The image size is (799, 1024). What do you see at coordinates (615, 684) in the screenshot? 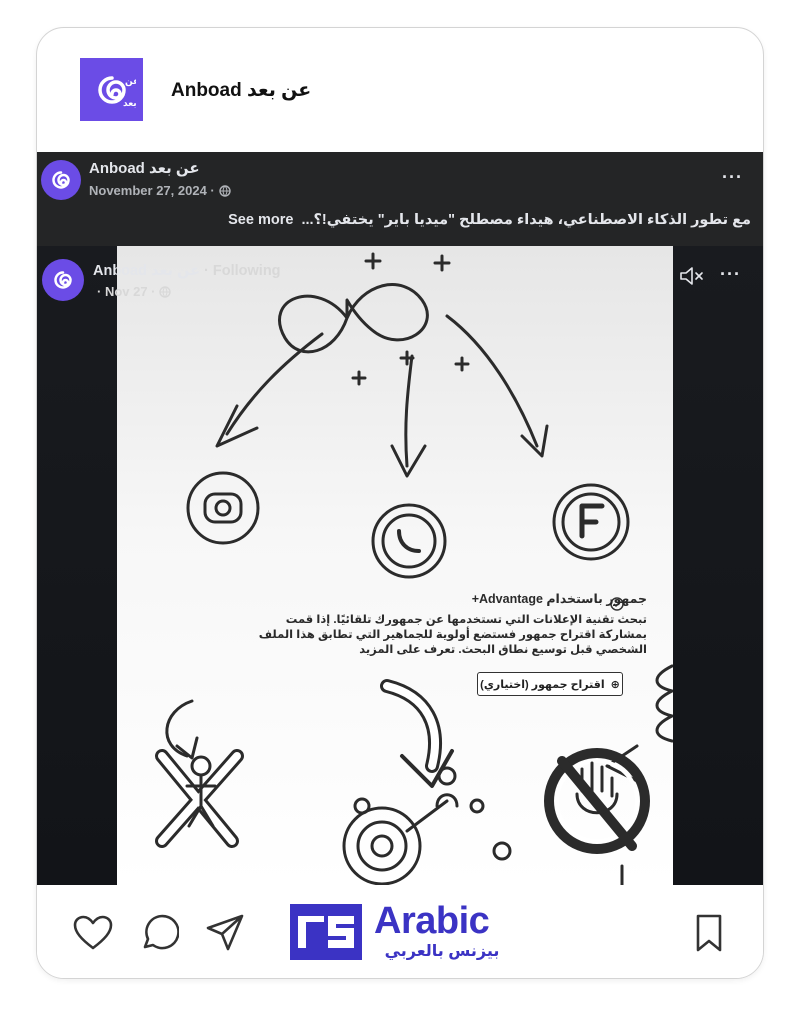
I see `plus-circle-icon: ⊕` at bounding box center [615, 684].